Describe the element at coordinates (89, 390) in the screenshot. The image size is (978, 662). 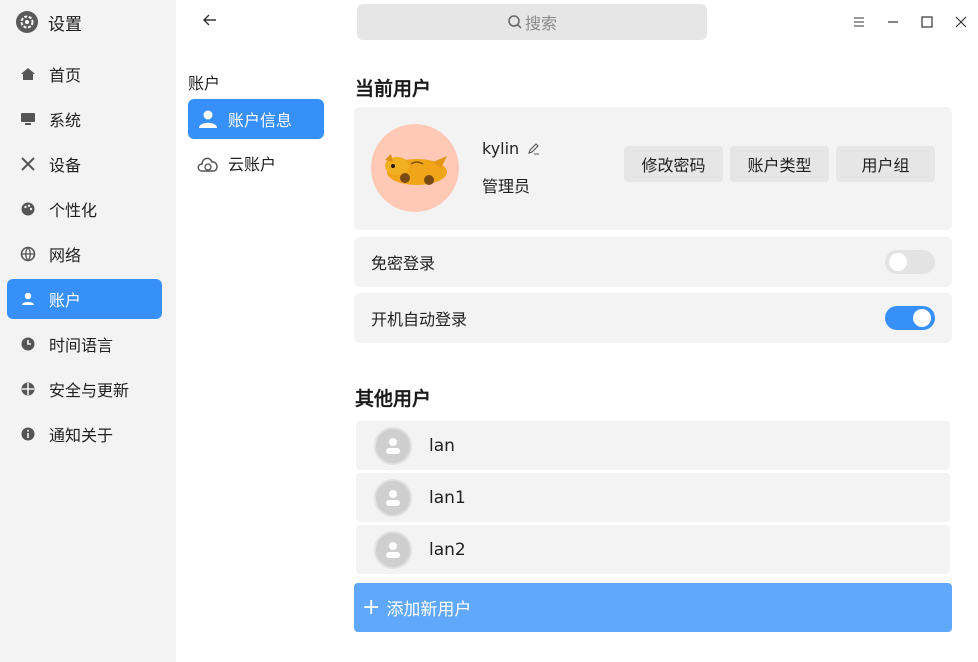
I see `sidebar-item-label: 安全与更新` at that location.